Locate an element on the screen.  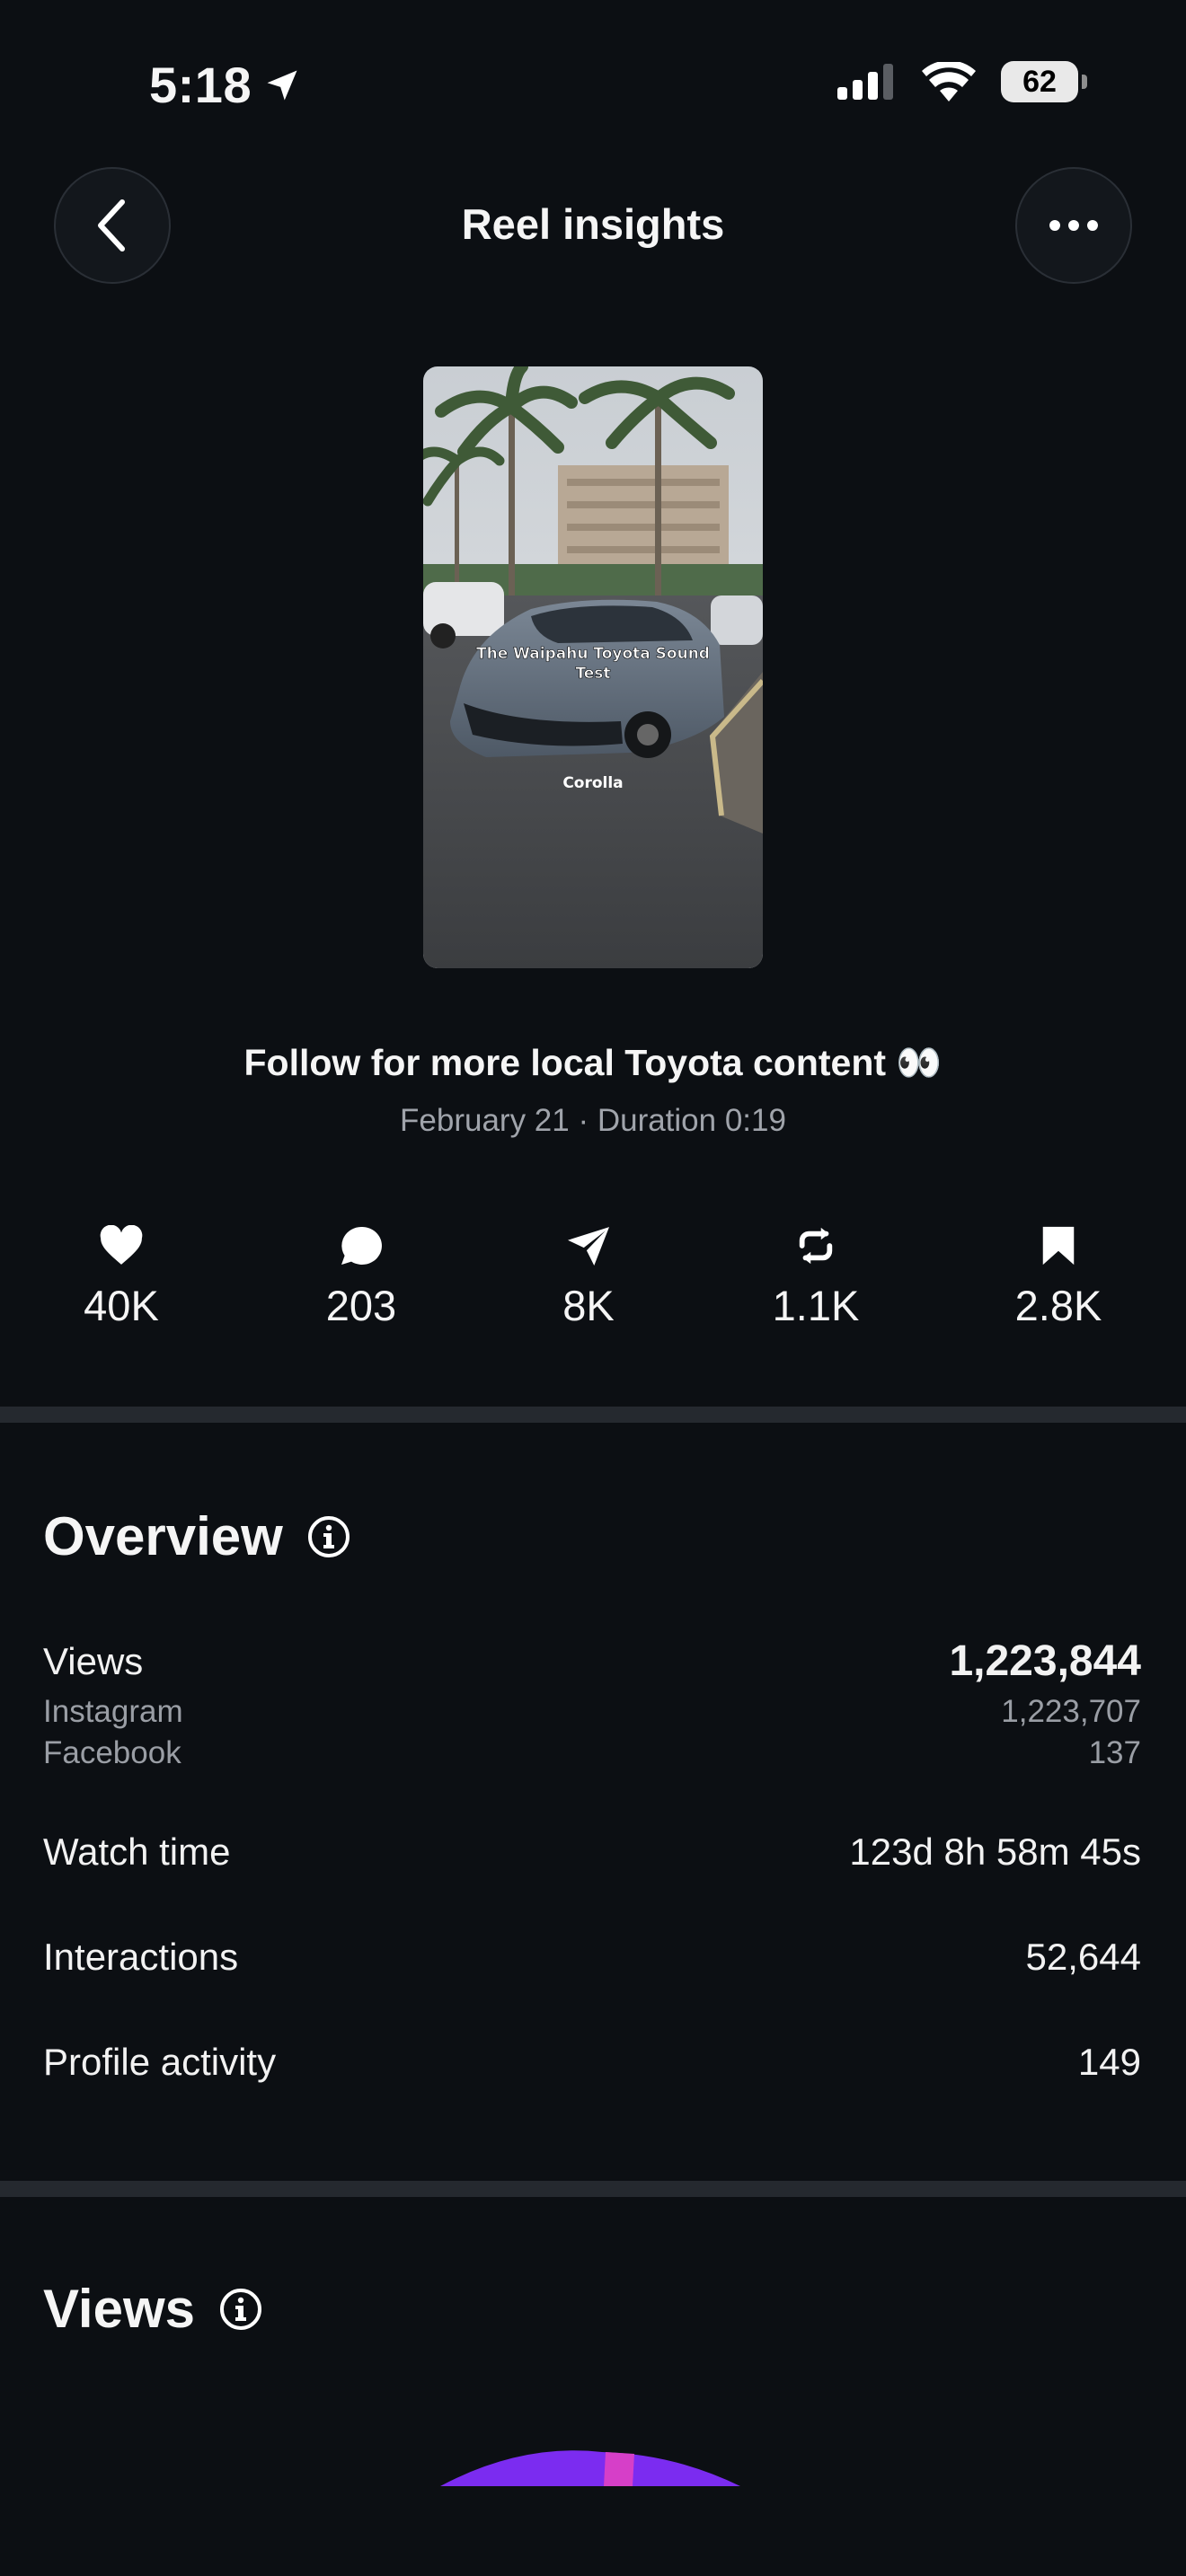
facebook-value: 137 is located at coordinates (1114, 1752).